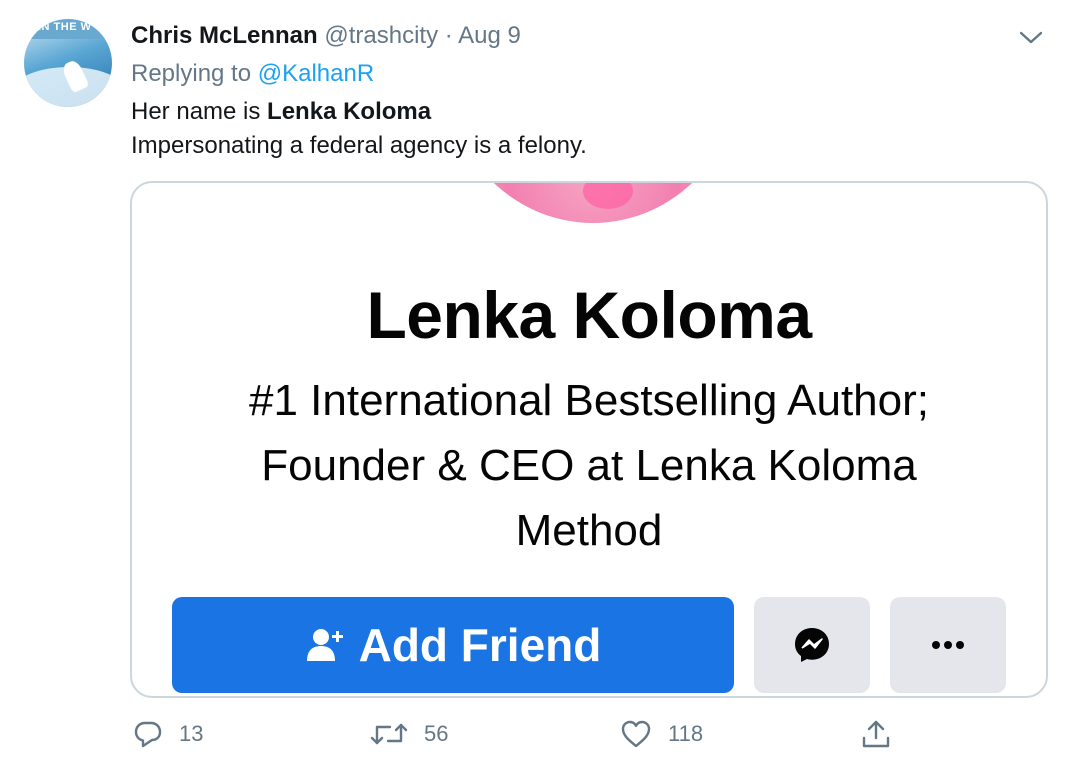 This screenshot has width=1072, height=766. What do you see at coordinates (536, 734) in the screenshot?
I see `tweet-actions: 13 56 118` at bounding box center [536, 734].